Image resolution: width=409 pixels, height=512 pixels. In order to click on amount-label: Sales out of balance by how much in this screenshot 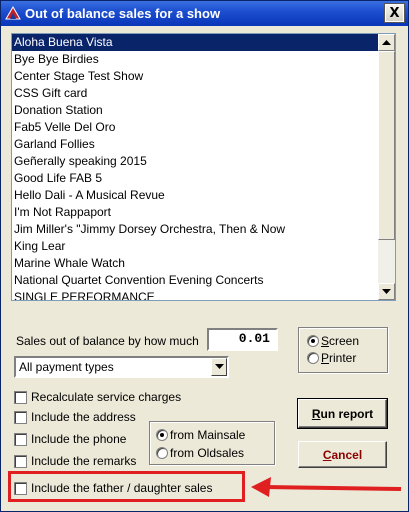, I will do `click(107, 341)`.